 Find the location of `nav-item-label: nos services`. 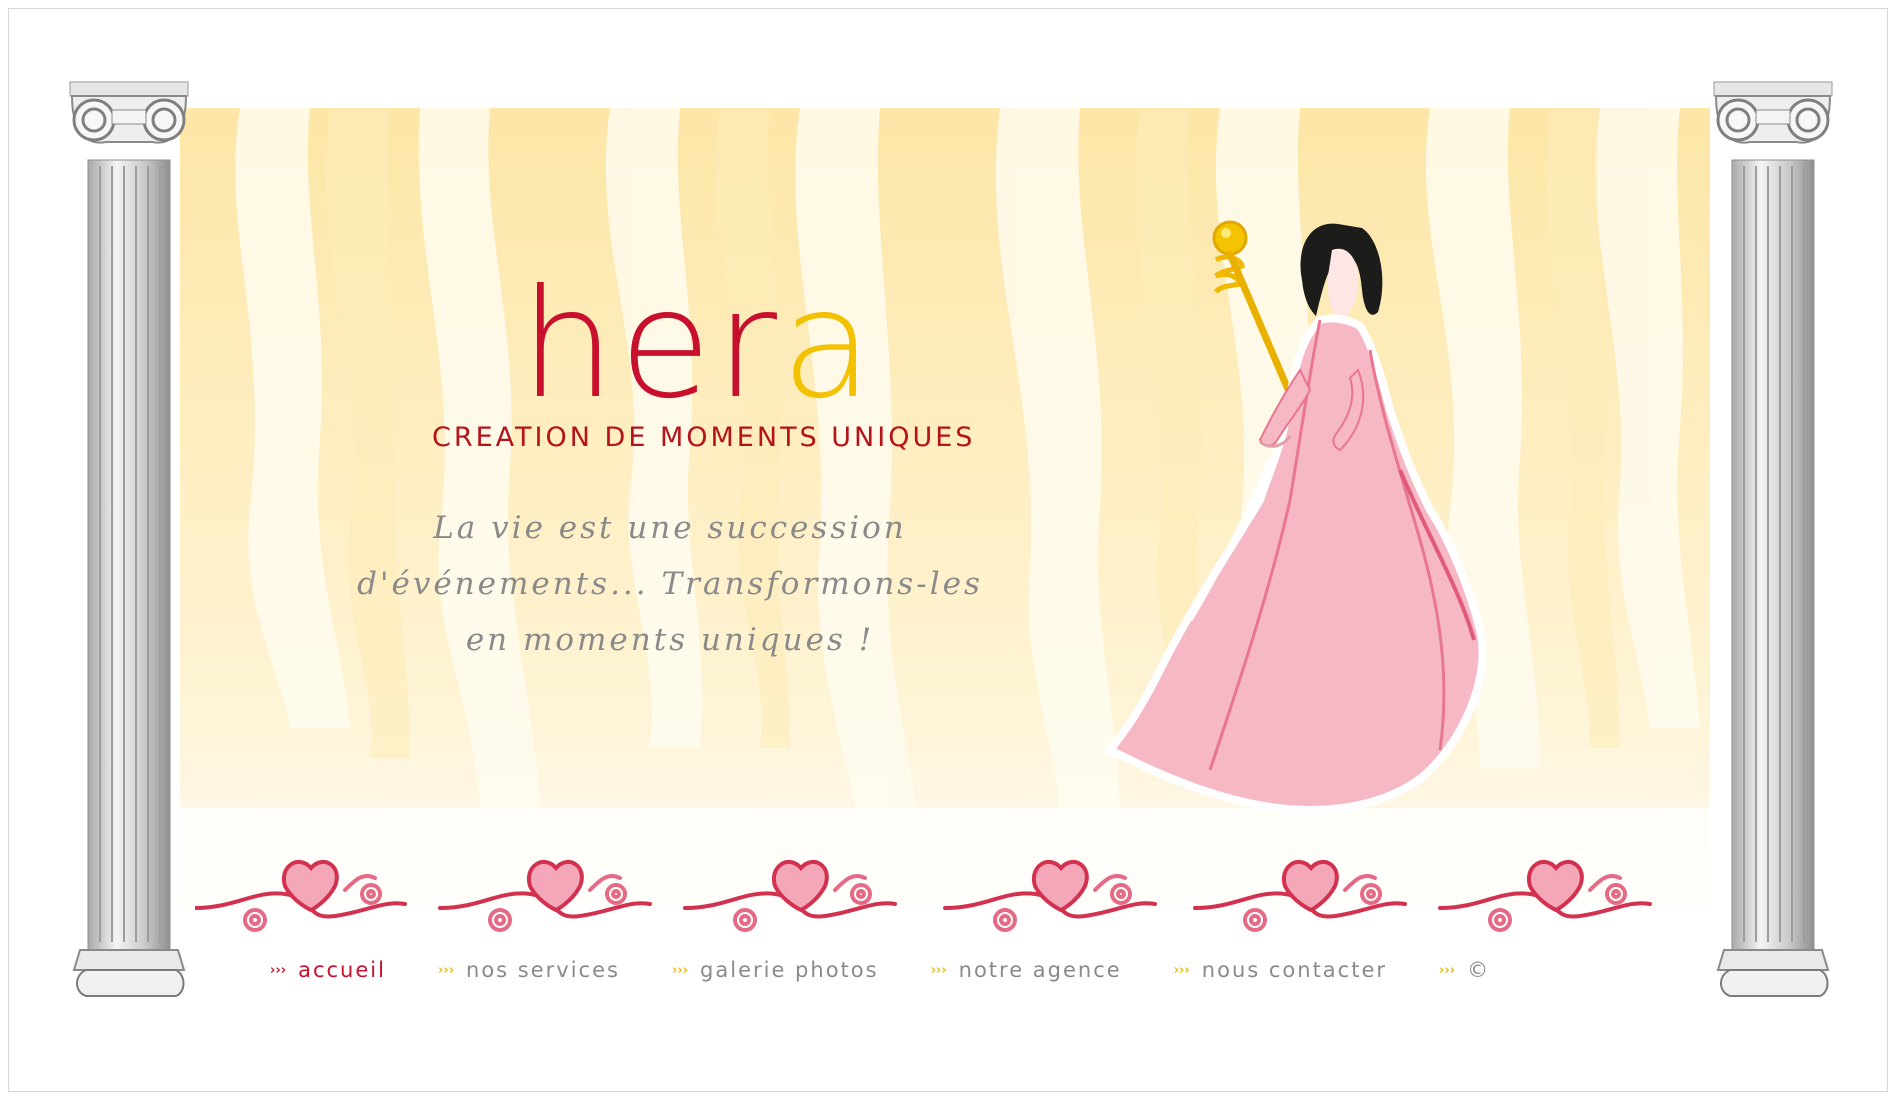

nav-item-label: nos services is located at coordinates (543, 970).